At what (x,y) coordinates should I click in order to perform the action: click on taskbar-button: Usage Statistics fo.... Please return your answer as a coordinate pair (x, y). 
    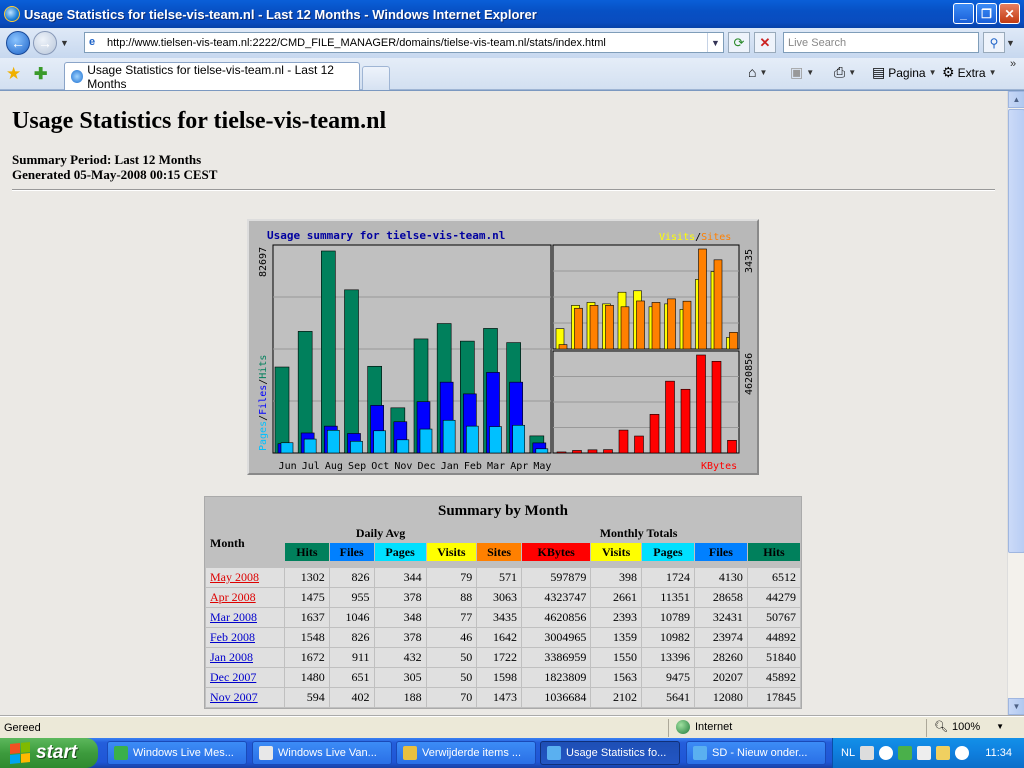
    Looking at the image, I should click on (610, 753).